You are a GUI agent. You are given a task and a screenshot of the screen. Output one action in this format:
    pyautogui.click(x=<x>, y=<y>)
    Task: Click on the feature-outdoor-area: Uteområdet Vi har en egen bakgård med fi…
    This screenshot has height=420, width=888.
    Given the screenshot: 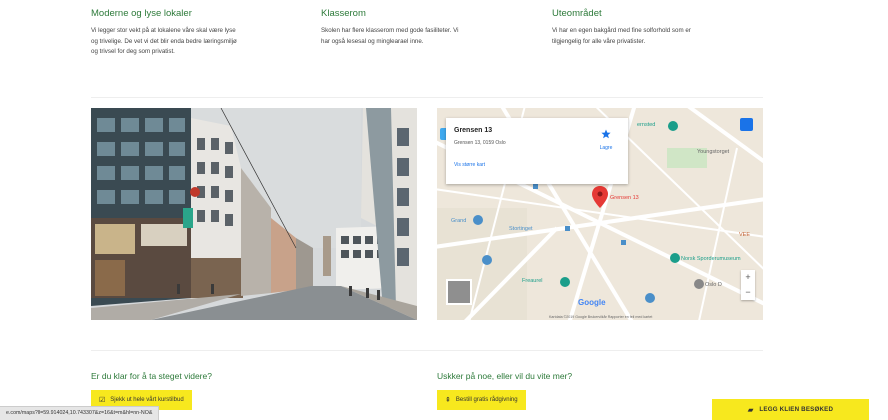 What is the action you would take?
    pyautogui.click(x=659, y=27)
    